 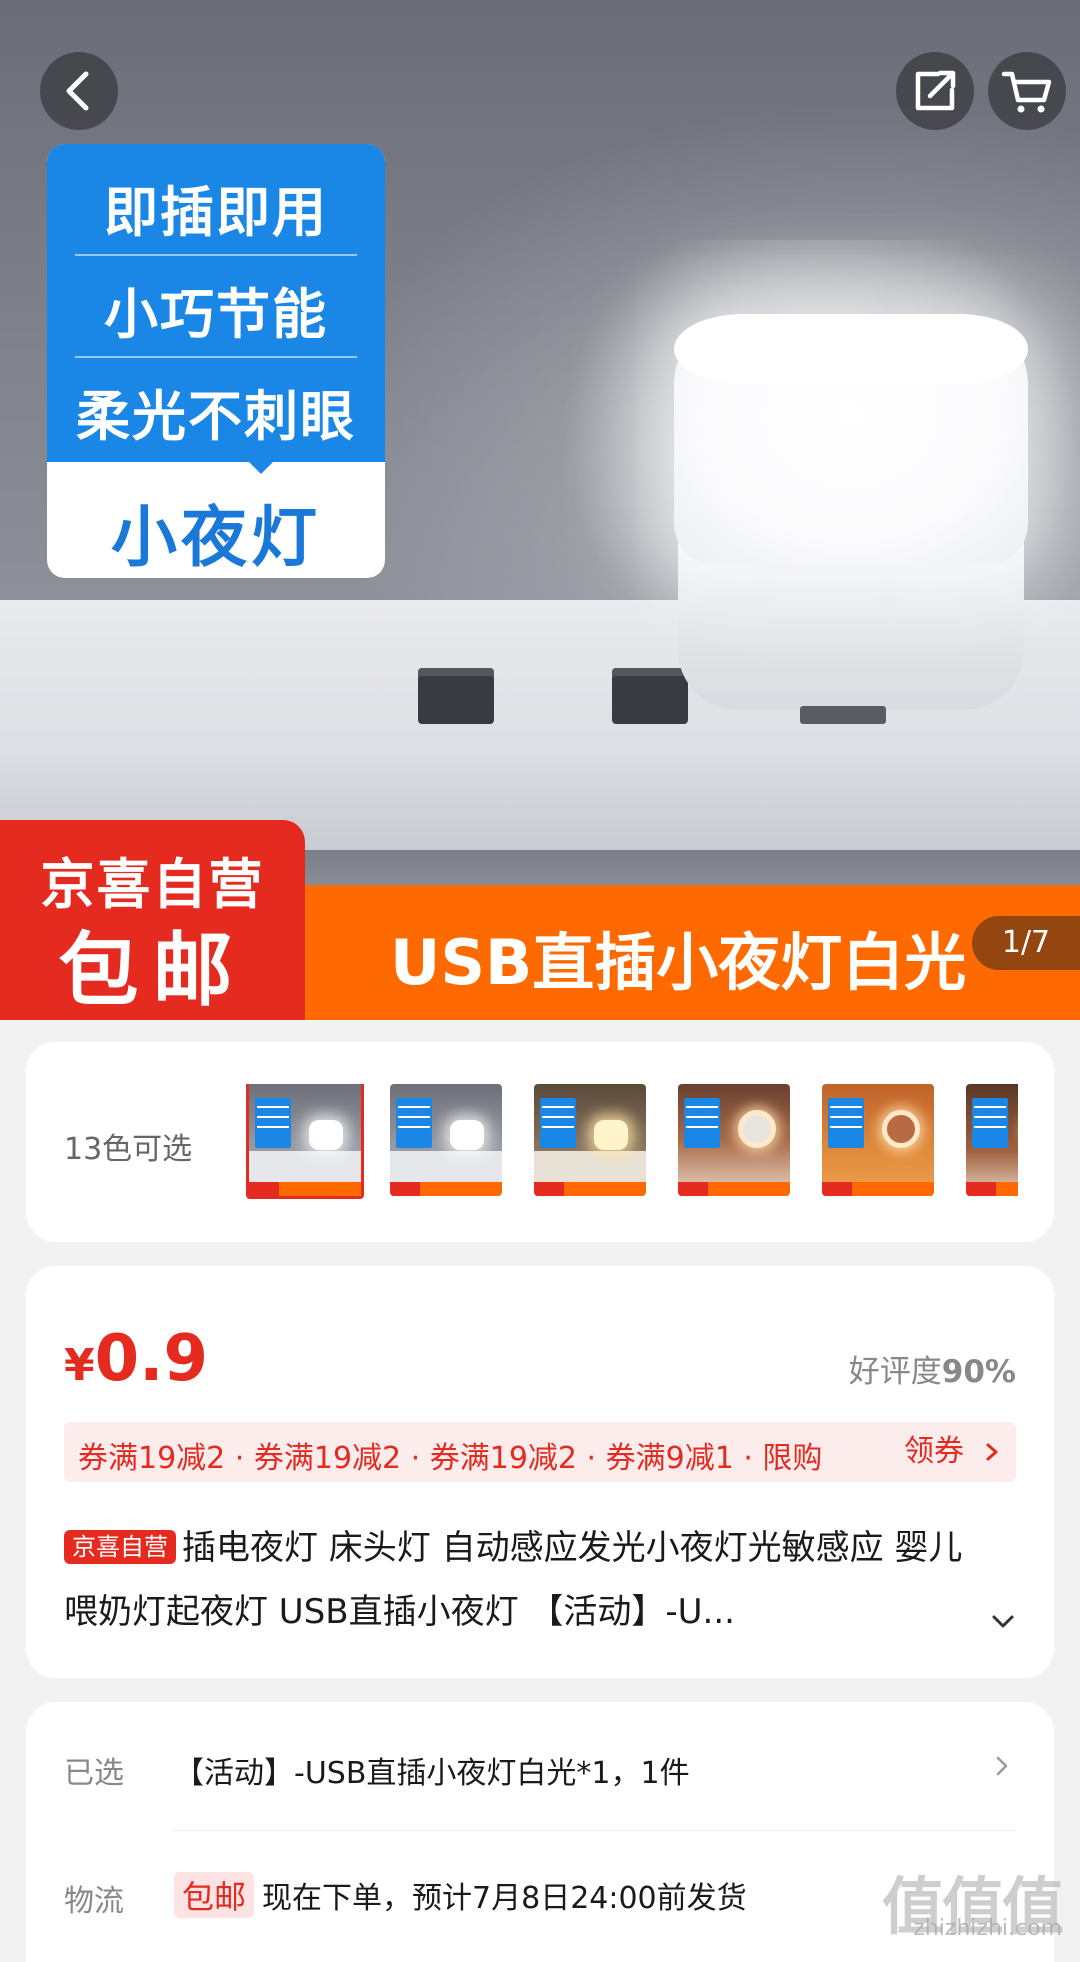 I want to click on chevron-left-icon, so click(x=77, y=91).